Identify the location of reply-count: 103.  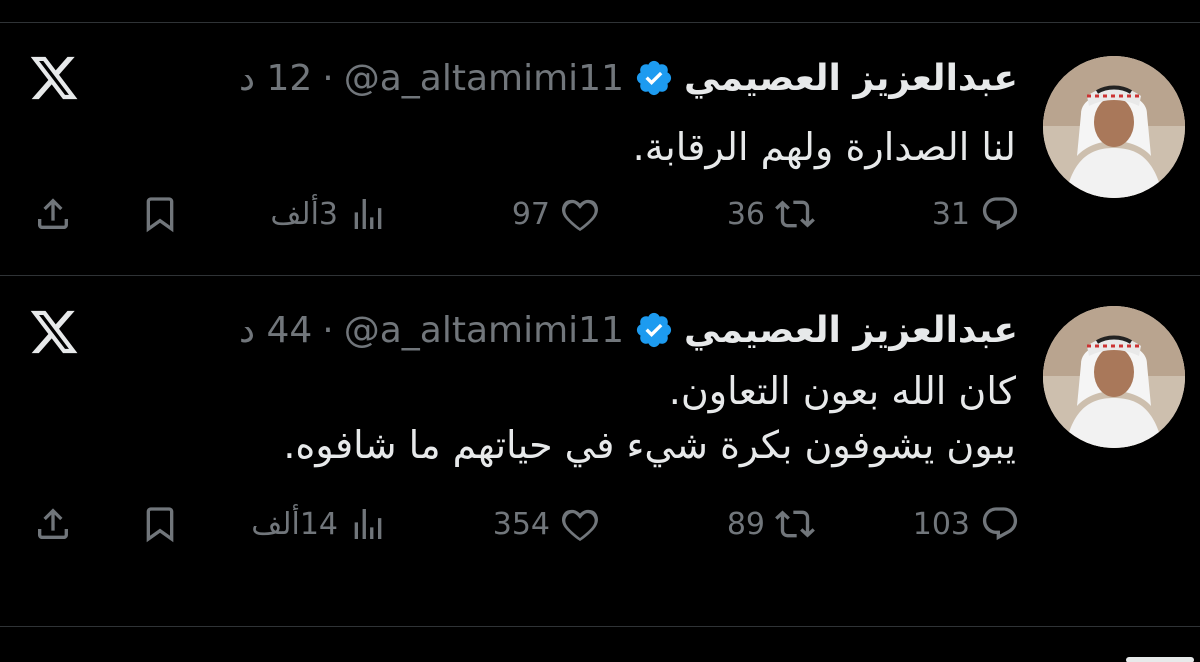
(941, 524).